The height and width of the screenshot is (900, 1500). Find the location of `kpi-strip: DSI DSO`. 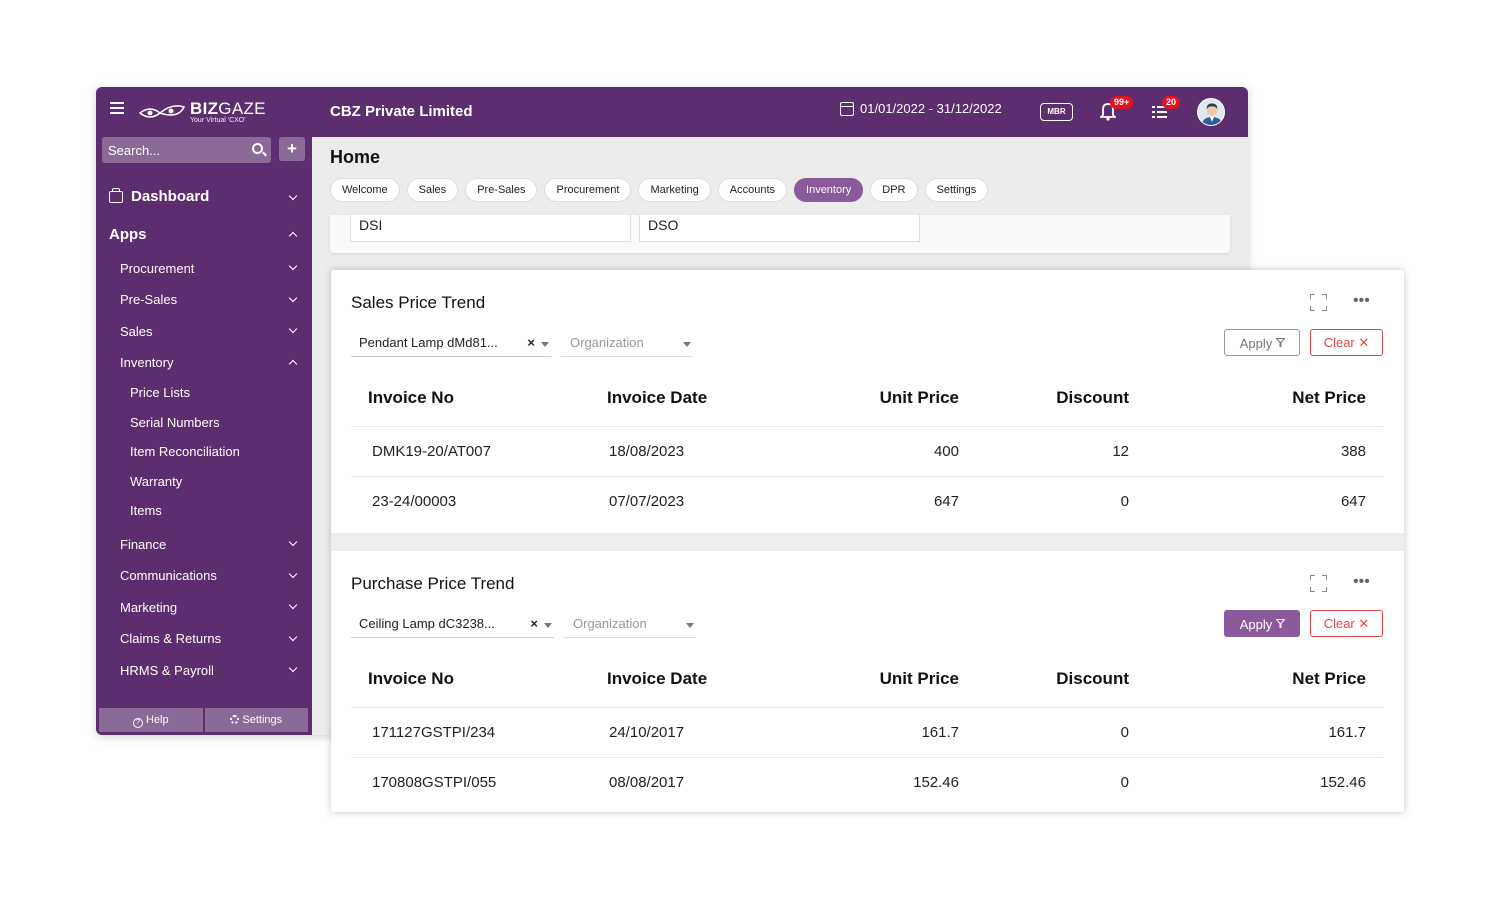

kpi-strip: DSI DSO is located at coordinates (780, 234).